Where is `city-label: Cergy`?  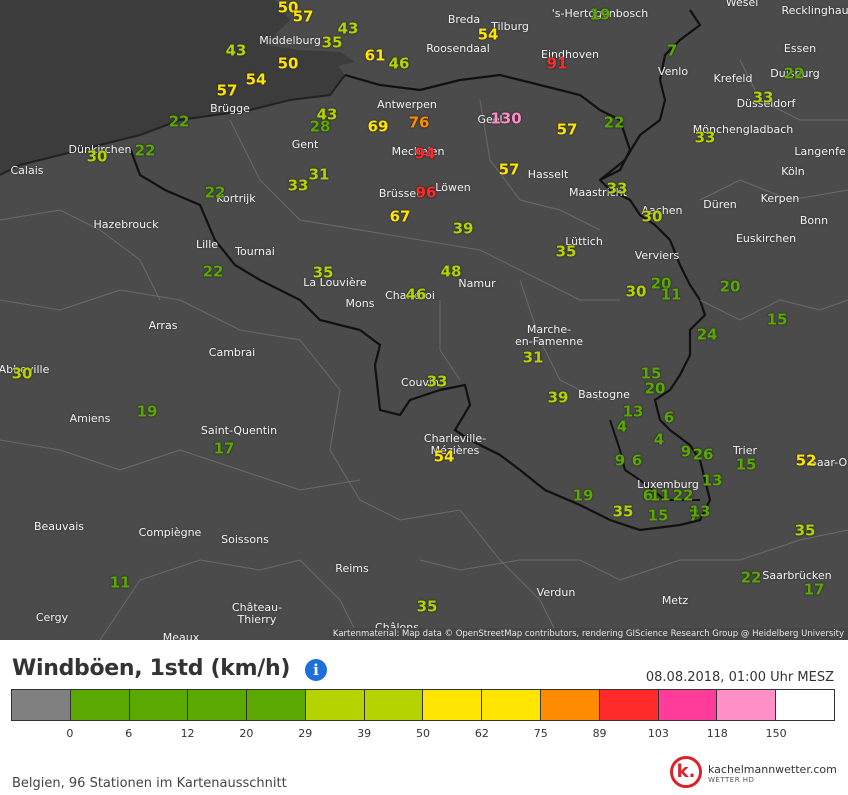 city-label: Cergy is located at coordinates (52, 617).